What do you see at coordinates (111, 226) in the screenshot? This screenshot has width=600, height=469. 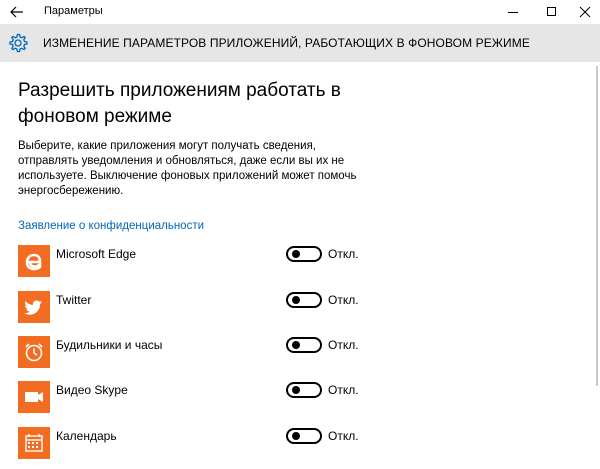 I see `privacy-statement-link: Заявление о конфиденциальности` at bounding box center [111, 226].